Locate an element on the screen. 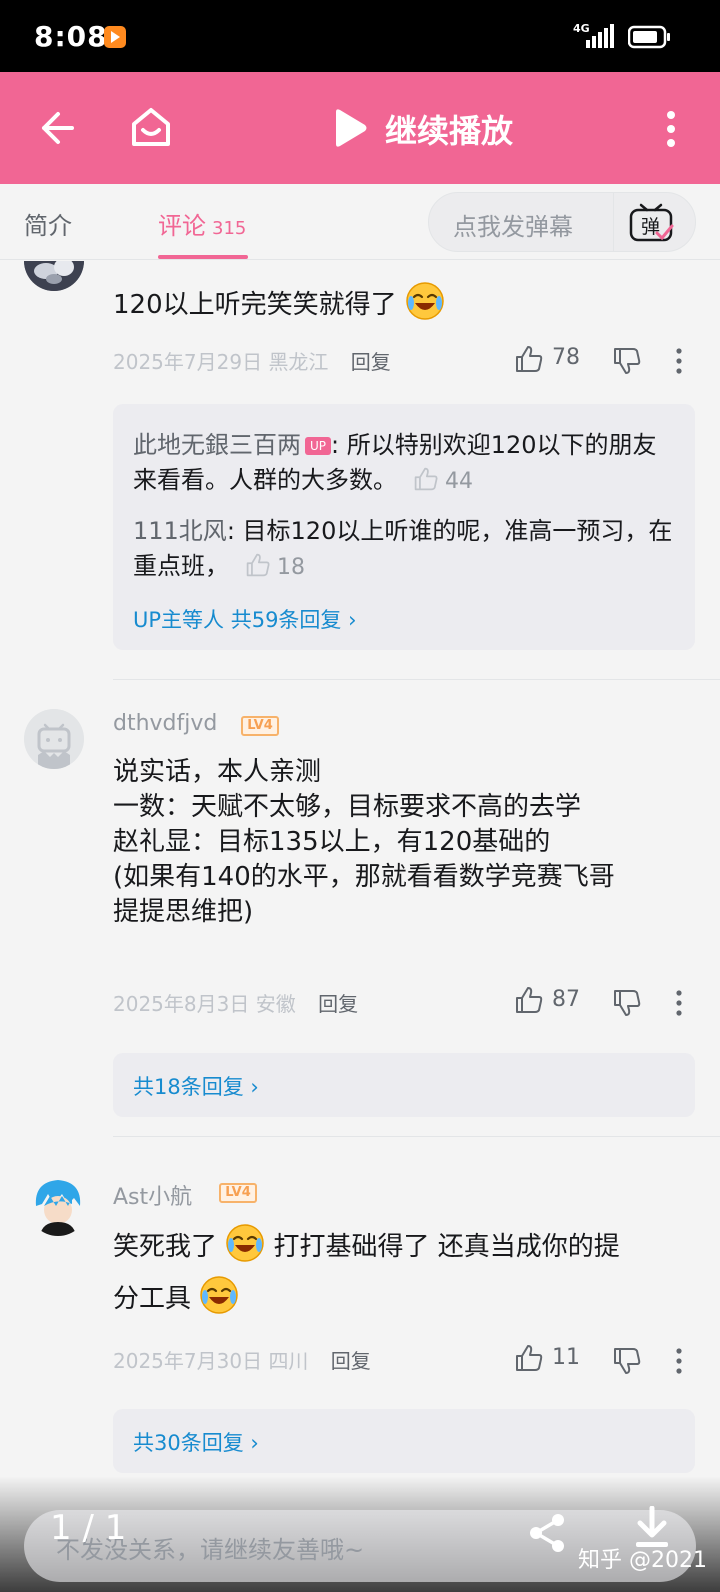 The image size is (720, 1592). sub-reply-like-count: 18 is located at coordinates (291, 567).